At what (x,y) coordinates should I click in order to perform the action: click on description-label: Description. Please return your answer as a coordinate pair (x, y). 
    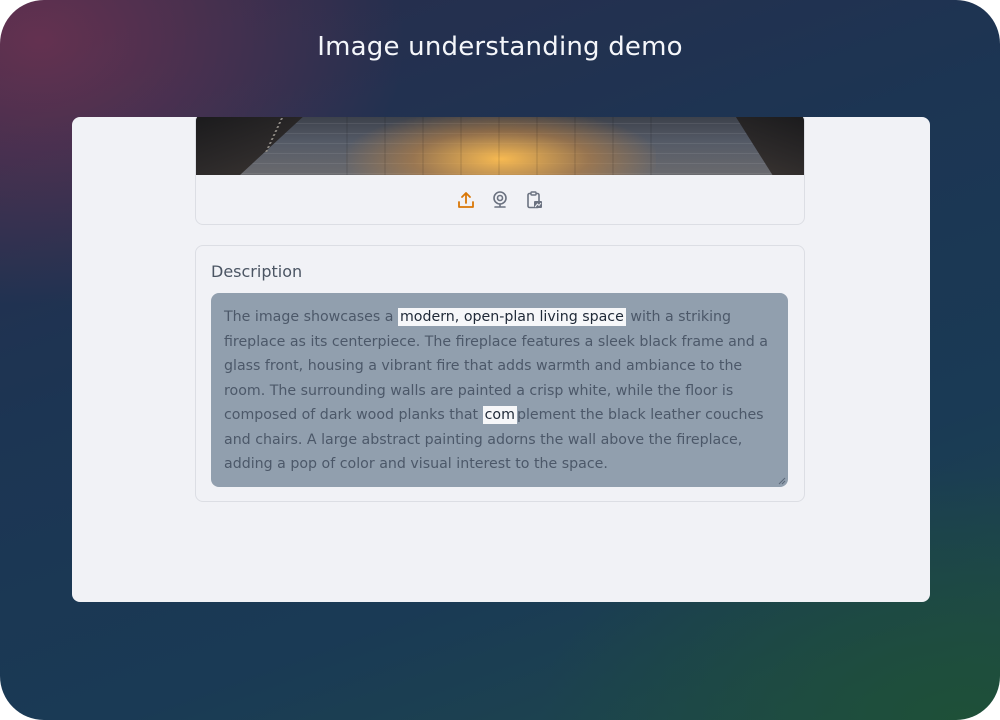
    Looking at the image, I should click on (257, 271).